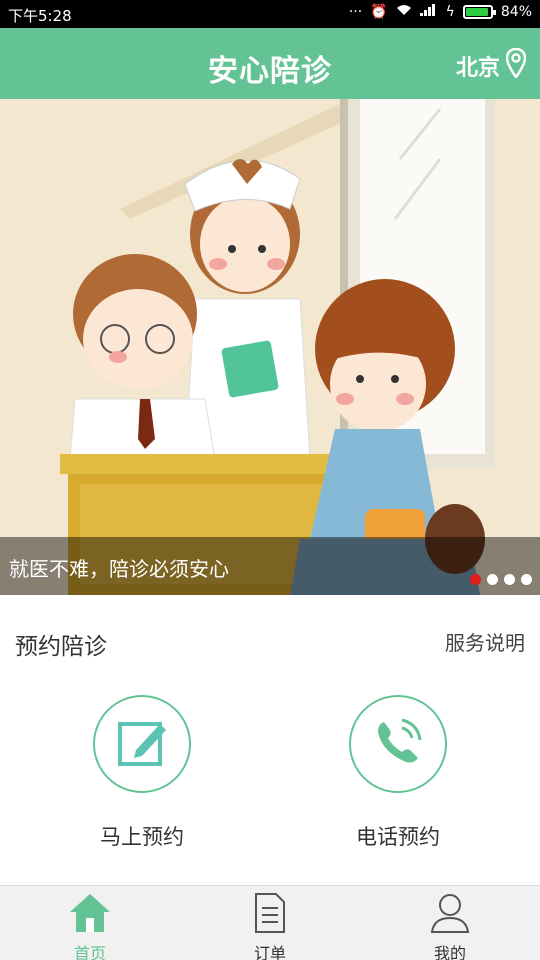 This screenshot has height=960, width=540. What do you see at coordinates (398, 837) in the screenshot?
I see `phone-booking-label: 电话预约` at bounding box center [398, 837].